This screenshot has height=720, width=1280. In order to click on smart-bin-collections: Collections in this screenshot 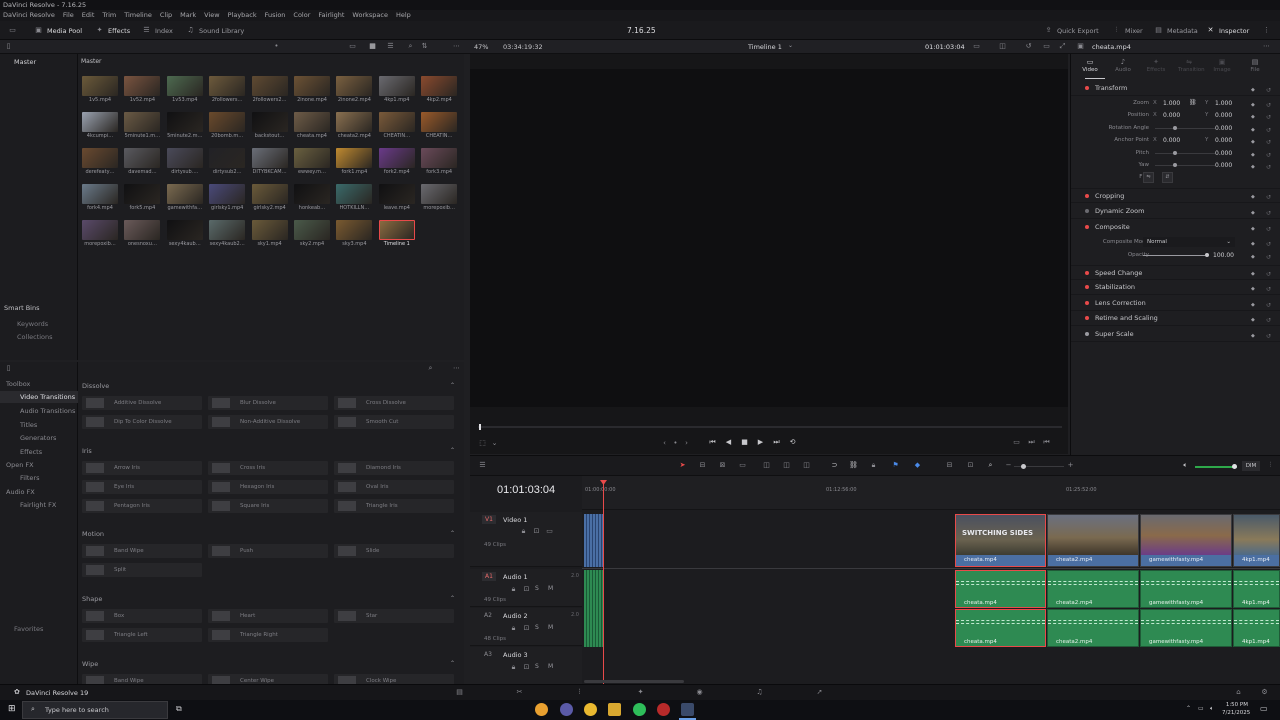, I will do `click(35, 337)`.